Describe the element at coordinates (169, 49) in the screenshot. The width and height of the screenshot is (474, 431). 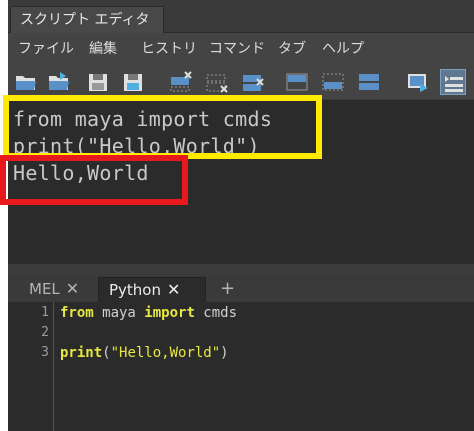
I see `menu-history: ヒストリ` at that location.